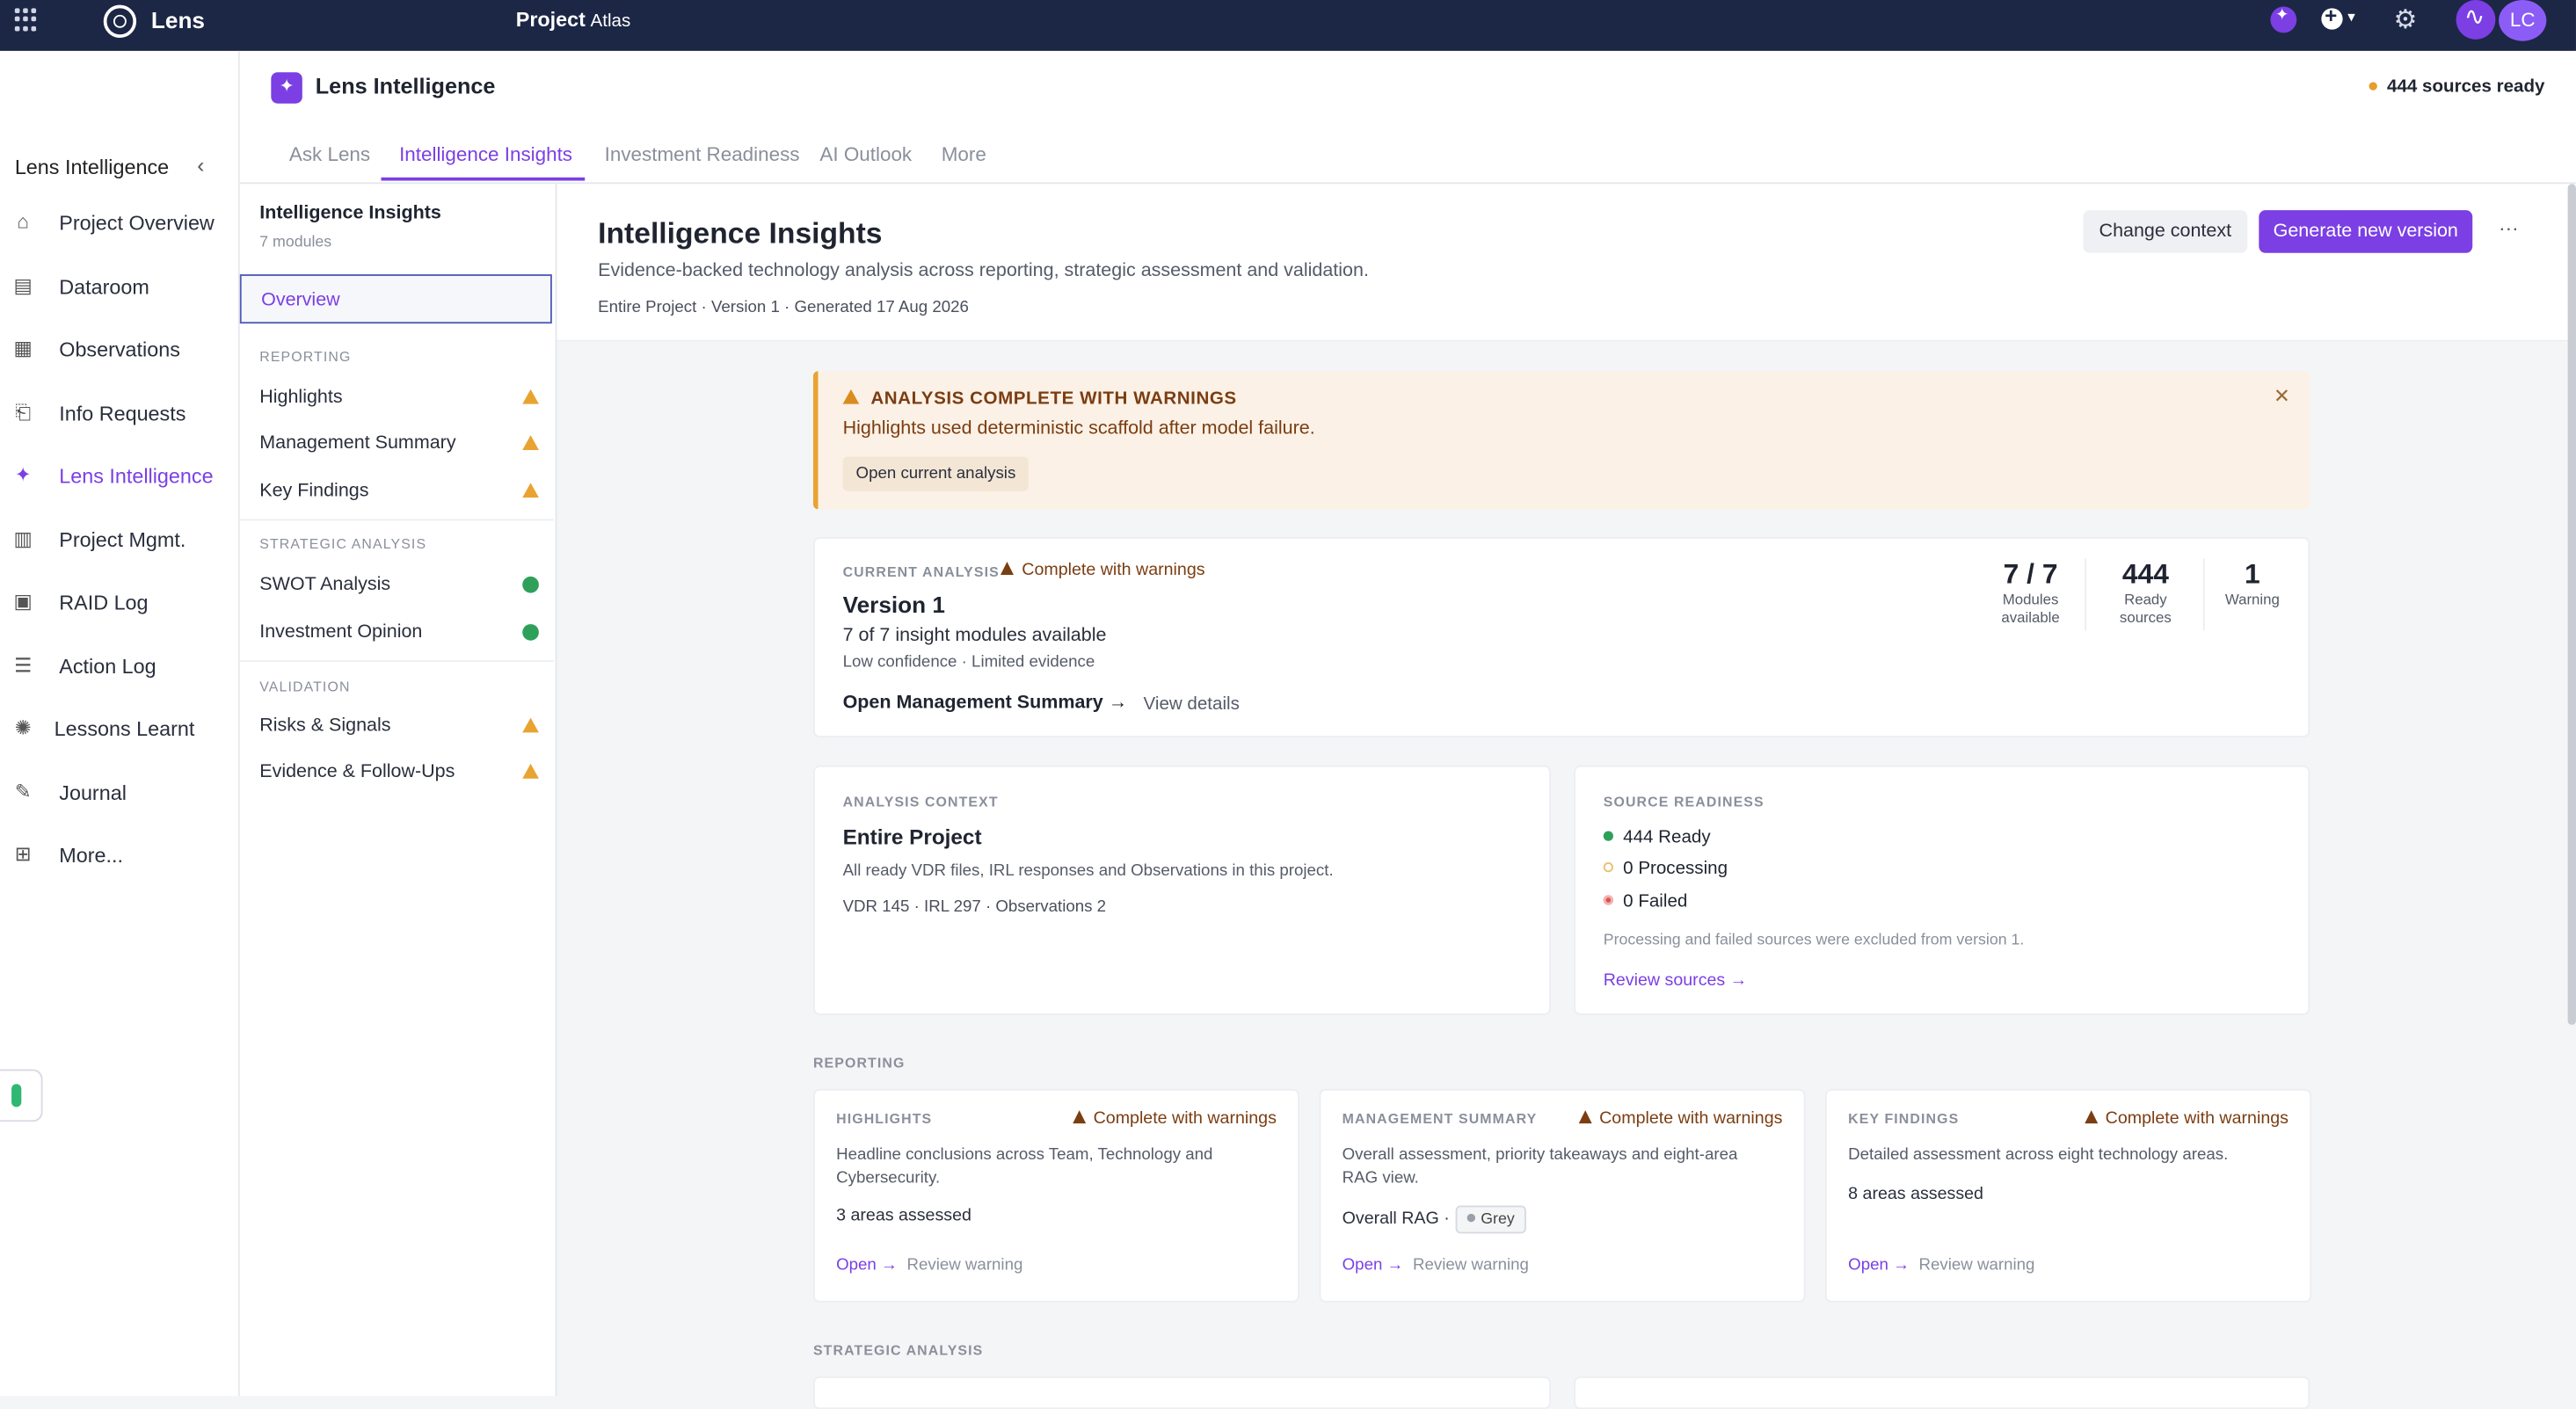 Image resolution: width=2576 pixels, height=1409 pixels. Describe the element at coordinates (2282, 396) in the screenshot. I see `close-icon: ✕` at that location.